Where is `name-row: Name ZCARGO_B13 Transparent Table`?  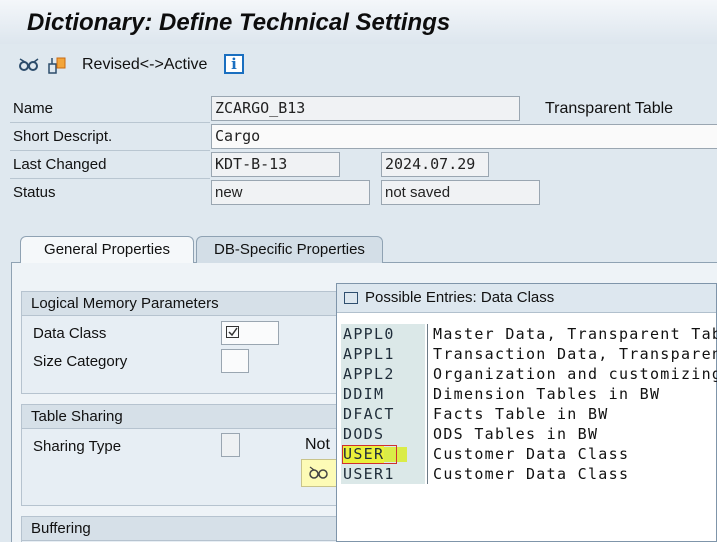 name-row: Name ZCARGO_B13 Transparent Table is located at coordinates (358, 109).